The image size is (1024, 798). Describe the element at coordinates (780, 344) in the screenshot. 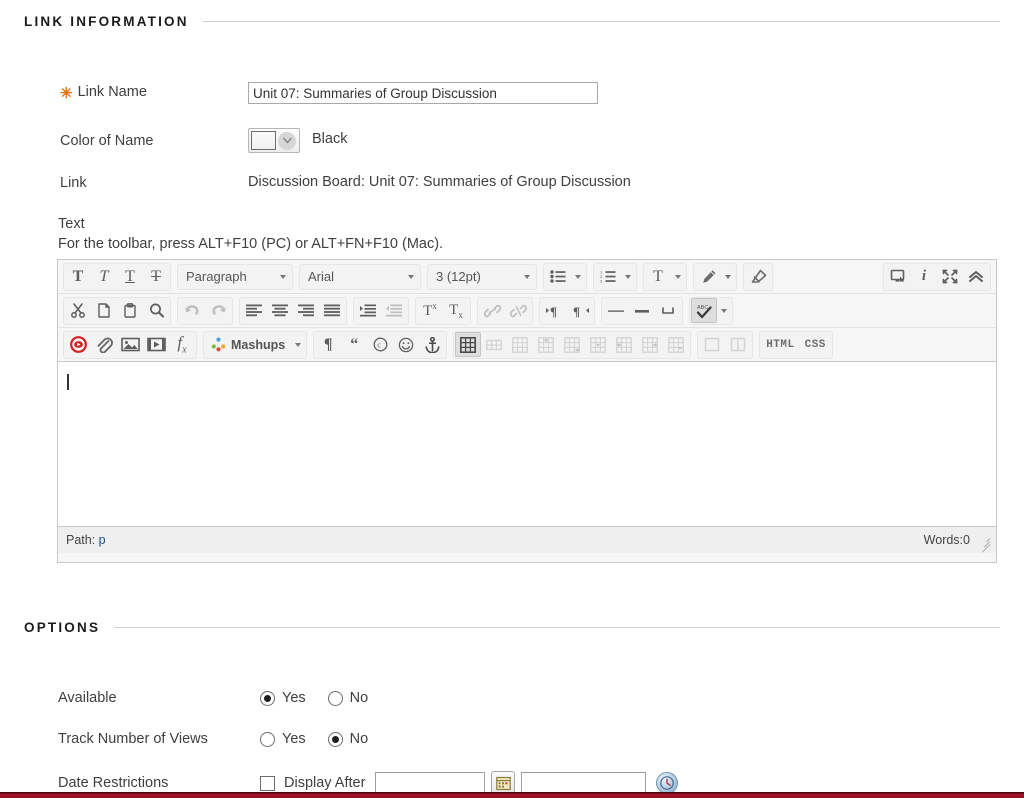

I see `html-source-button: HTML` at that location.